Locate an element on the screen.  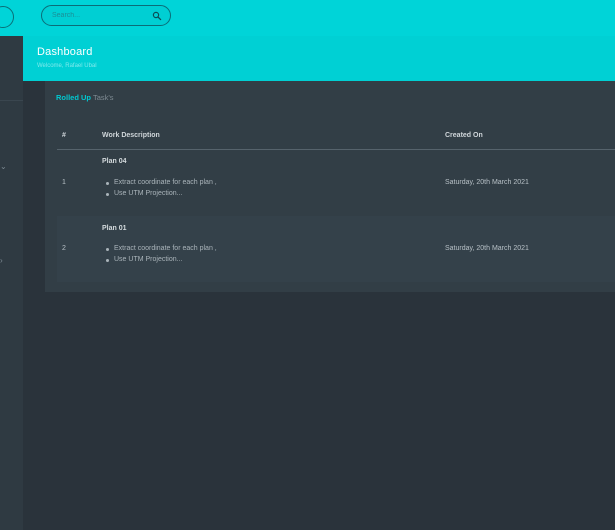
sidebar-header is located at coordinates (11, 18).